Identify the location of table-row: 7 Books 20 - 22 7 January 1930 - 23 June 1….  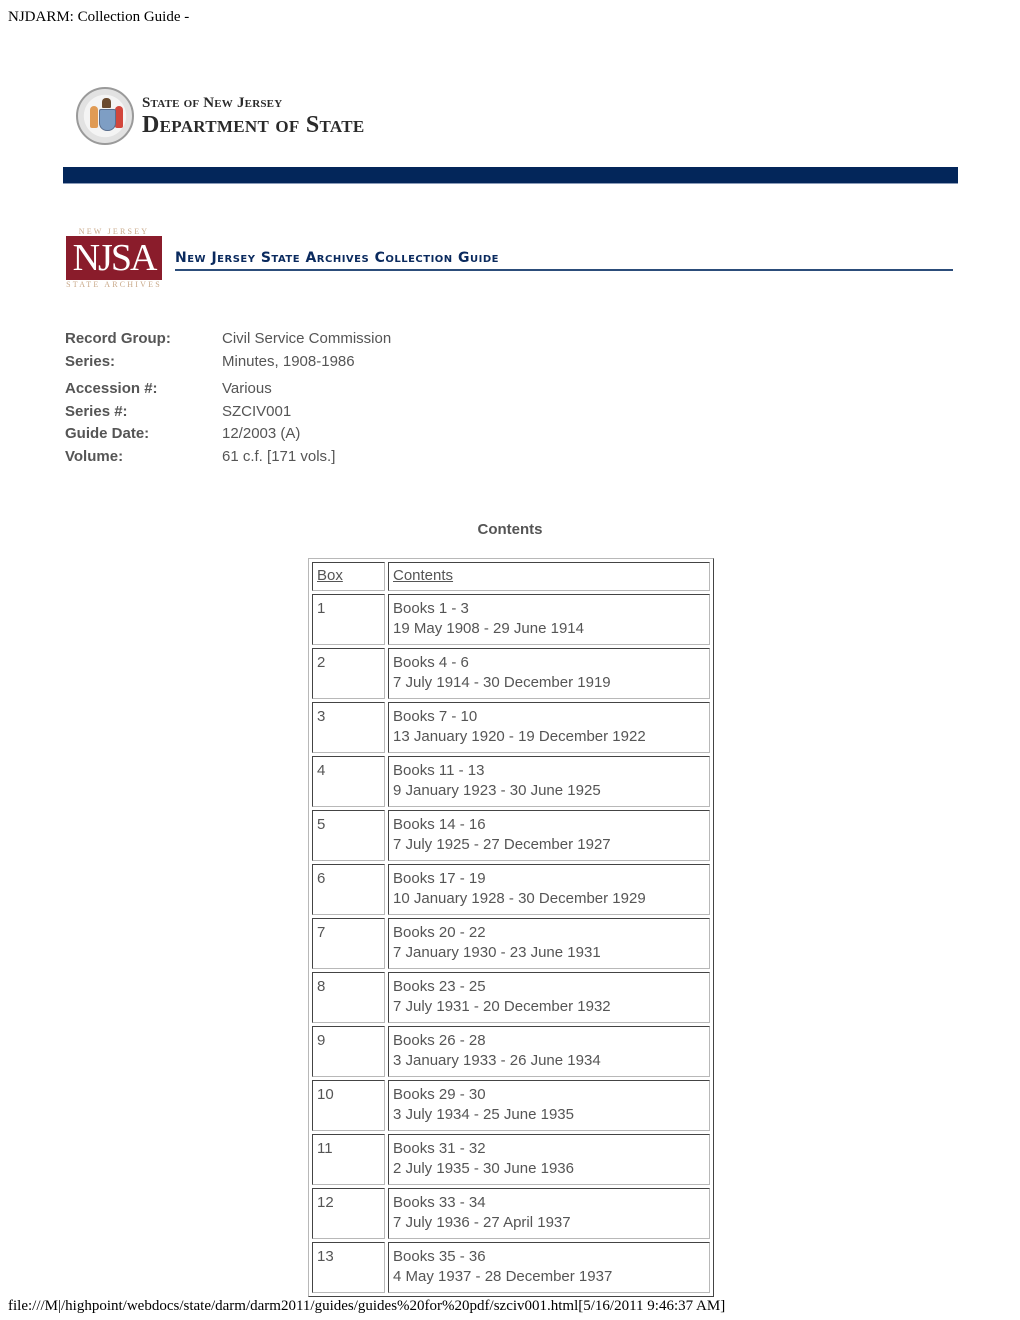
(511, 943).